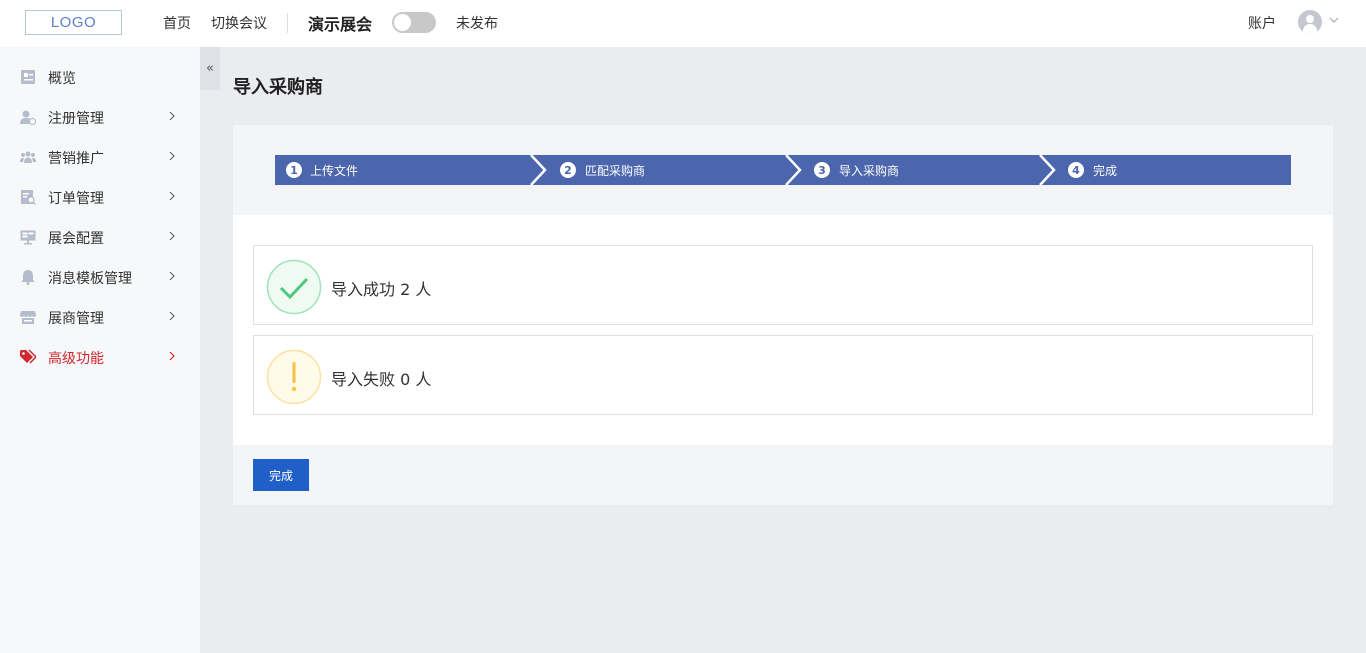 The image size is (1366, 653). I want to click on sidebar-item-expo-config: 展会配置, so click(100, 237).